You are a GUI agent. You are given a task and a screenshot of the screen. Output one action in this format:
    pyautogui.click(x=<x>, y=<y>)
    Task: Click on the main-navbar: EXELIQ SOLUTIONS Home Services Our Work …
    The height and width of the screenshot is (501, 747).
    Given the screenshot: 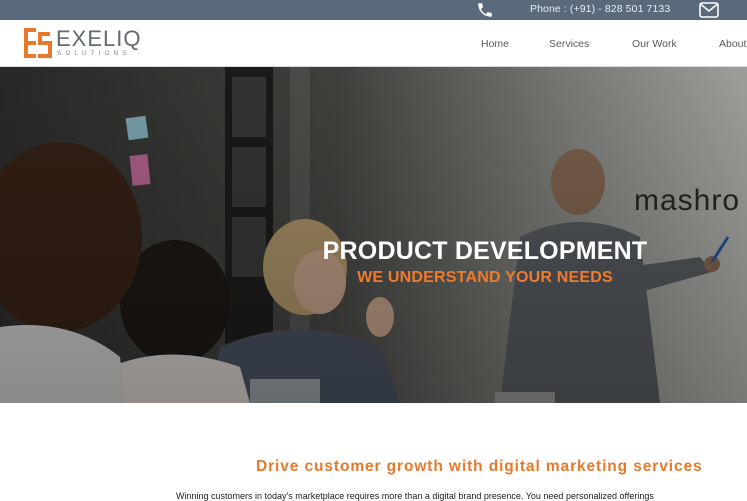 What is the action you would take?
    pyautogui.click(x=373, y=43)
    